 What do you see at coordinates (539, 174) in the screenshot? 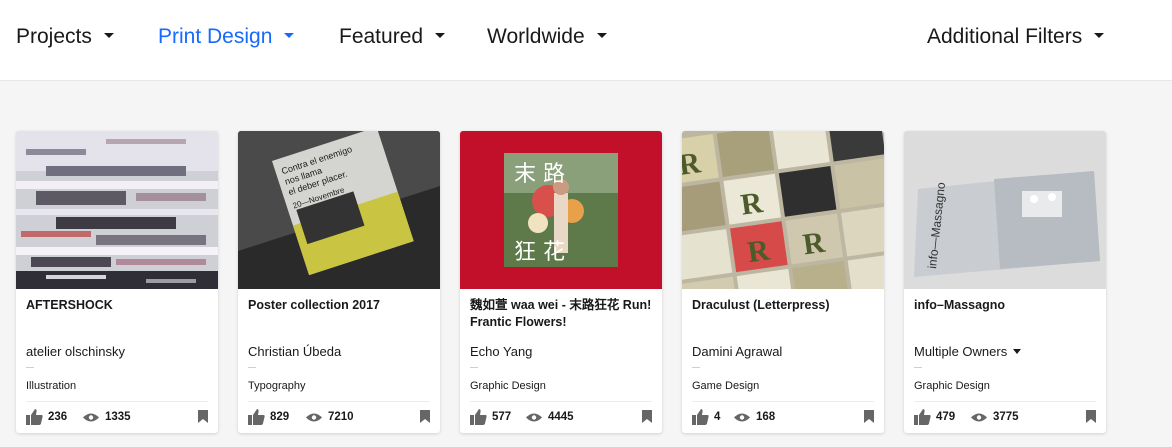
I see `album-title-top: 末 路` at bounding box center [539, 174].